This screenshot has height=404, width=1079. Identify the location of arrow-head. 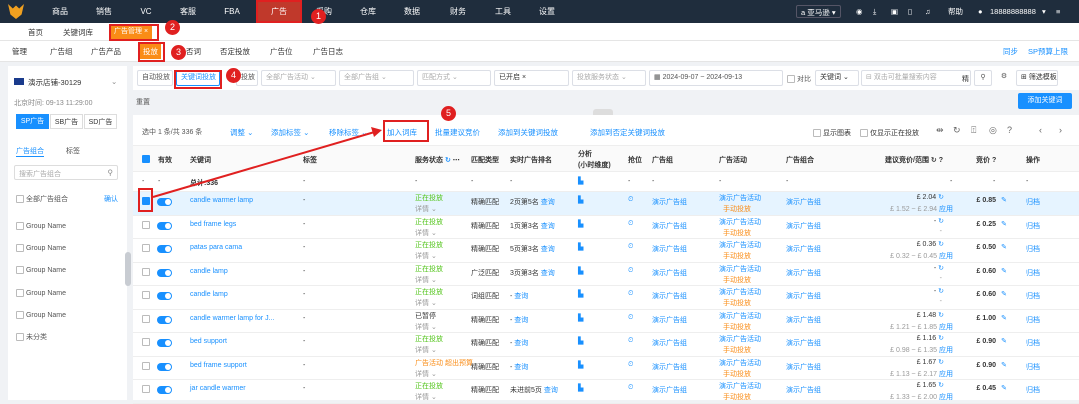
(376, 132).